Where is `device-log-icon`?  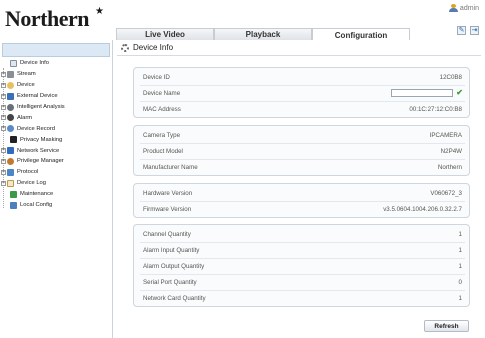 device-log-icon is located at coordinates (10, 183).